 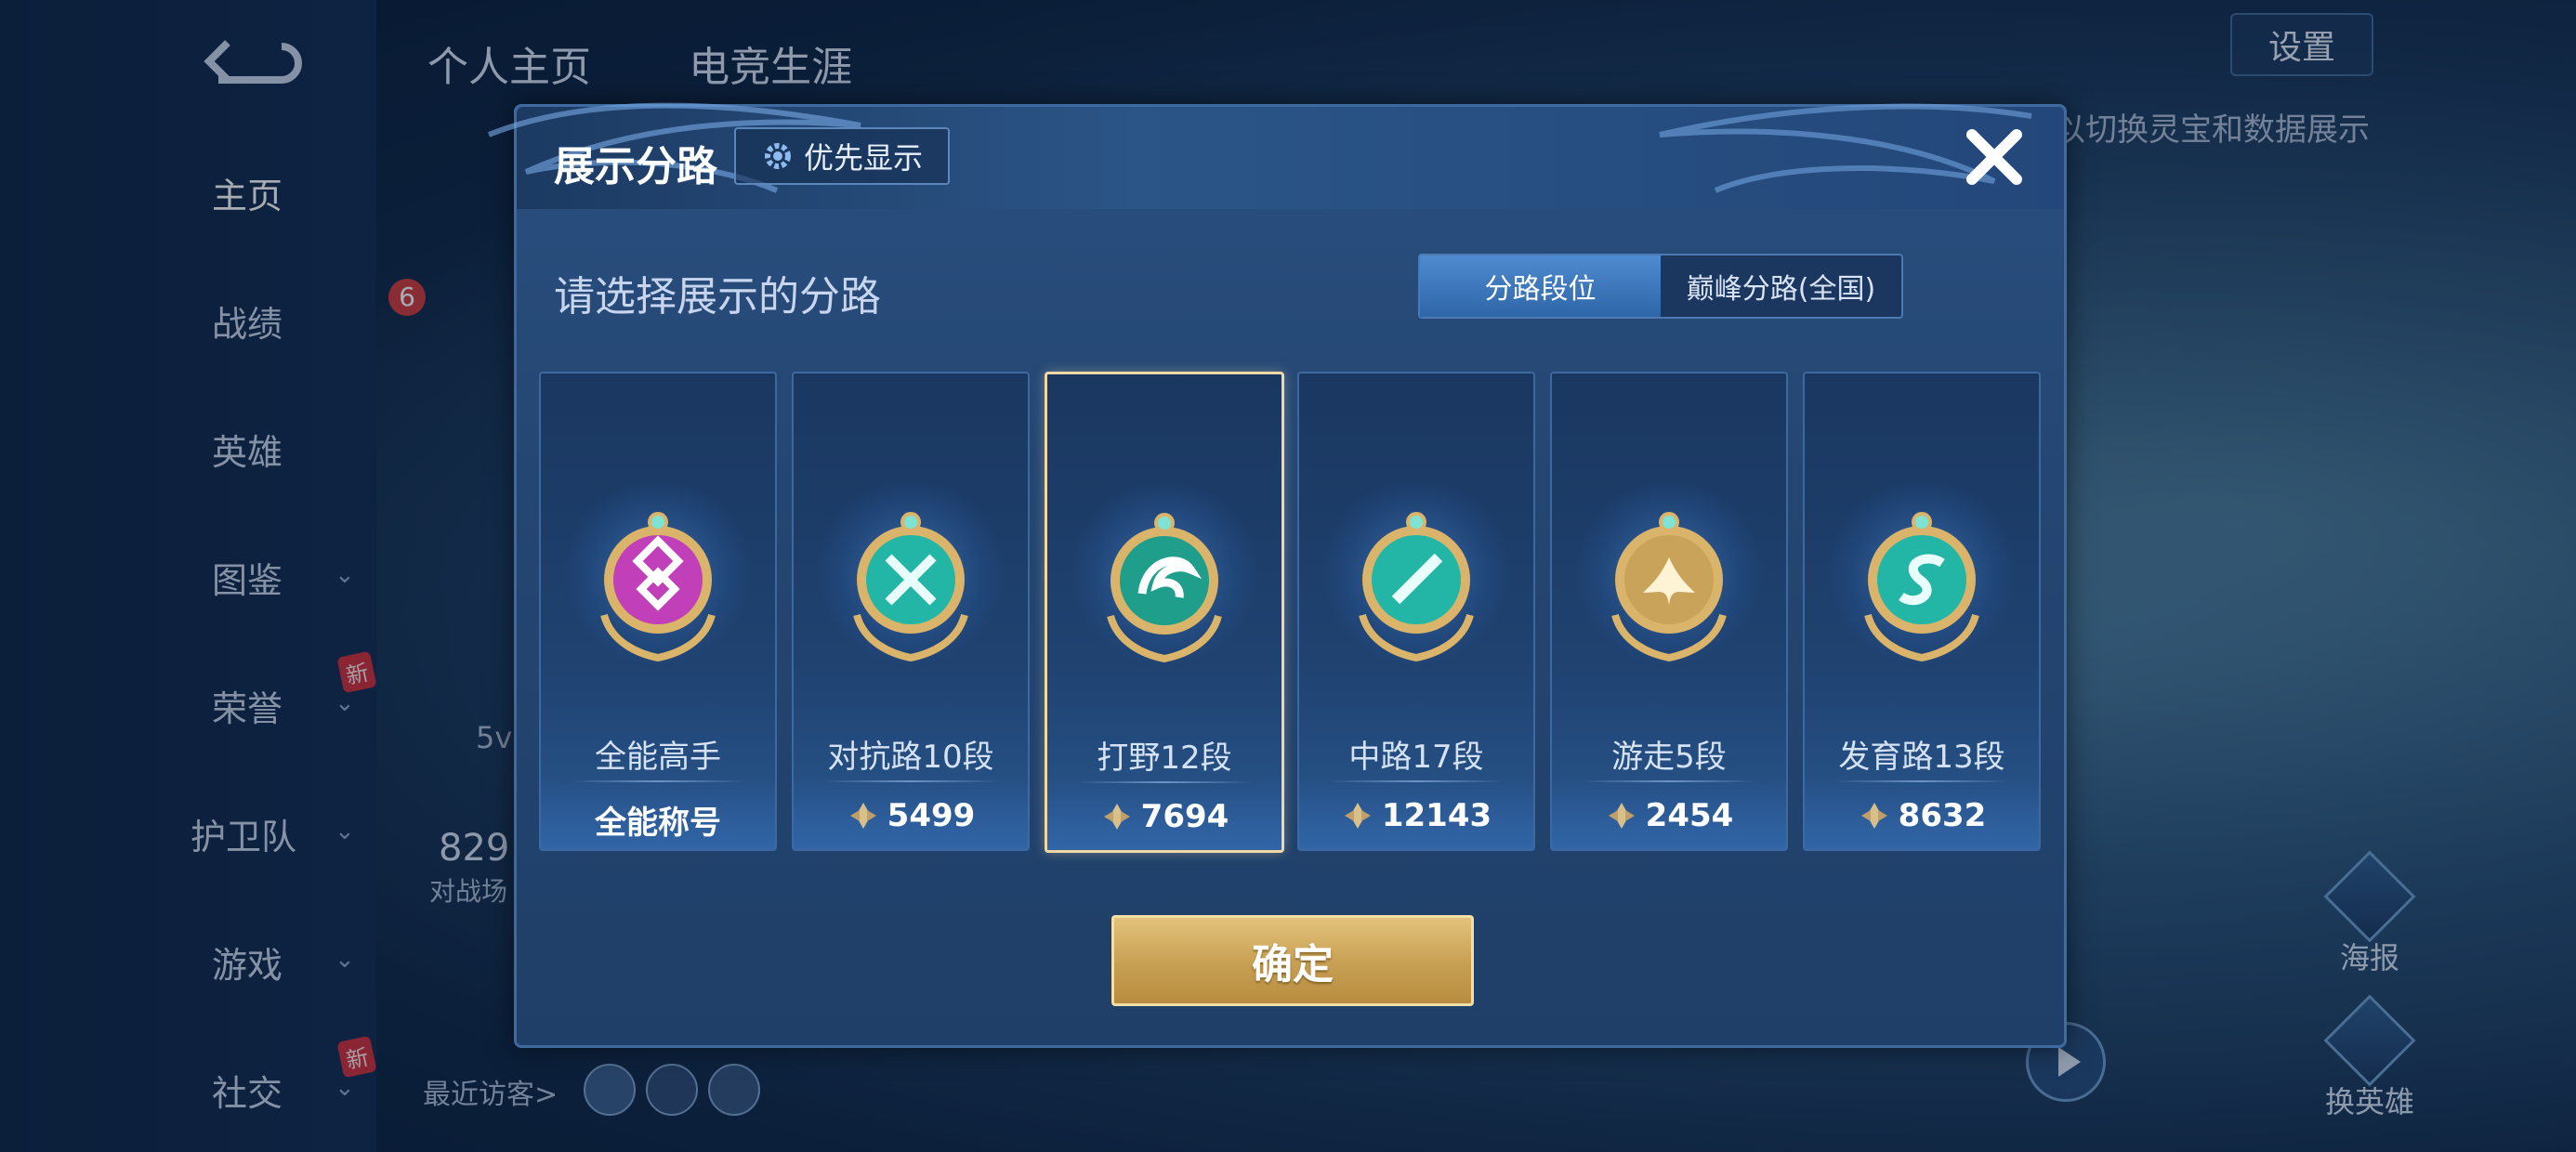 What do you see at coordinates (717, 297) in the screenshot?
I see `dialog-subtitle: 请选择展示的分路` at bounding box center [717, 297].